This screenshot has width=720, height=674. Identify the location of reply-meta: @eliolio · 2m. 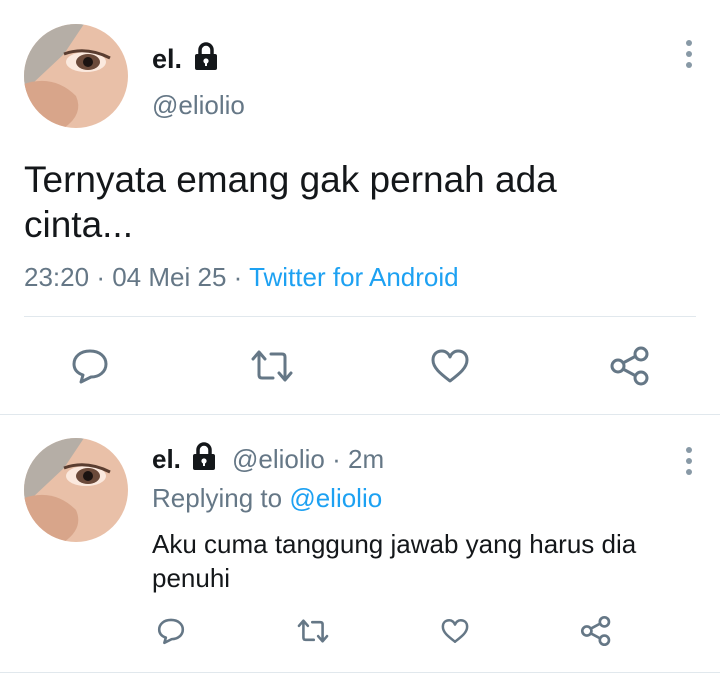
(308, 459).